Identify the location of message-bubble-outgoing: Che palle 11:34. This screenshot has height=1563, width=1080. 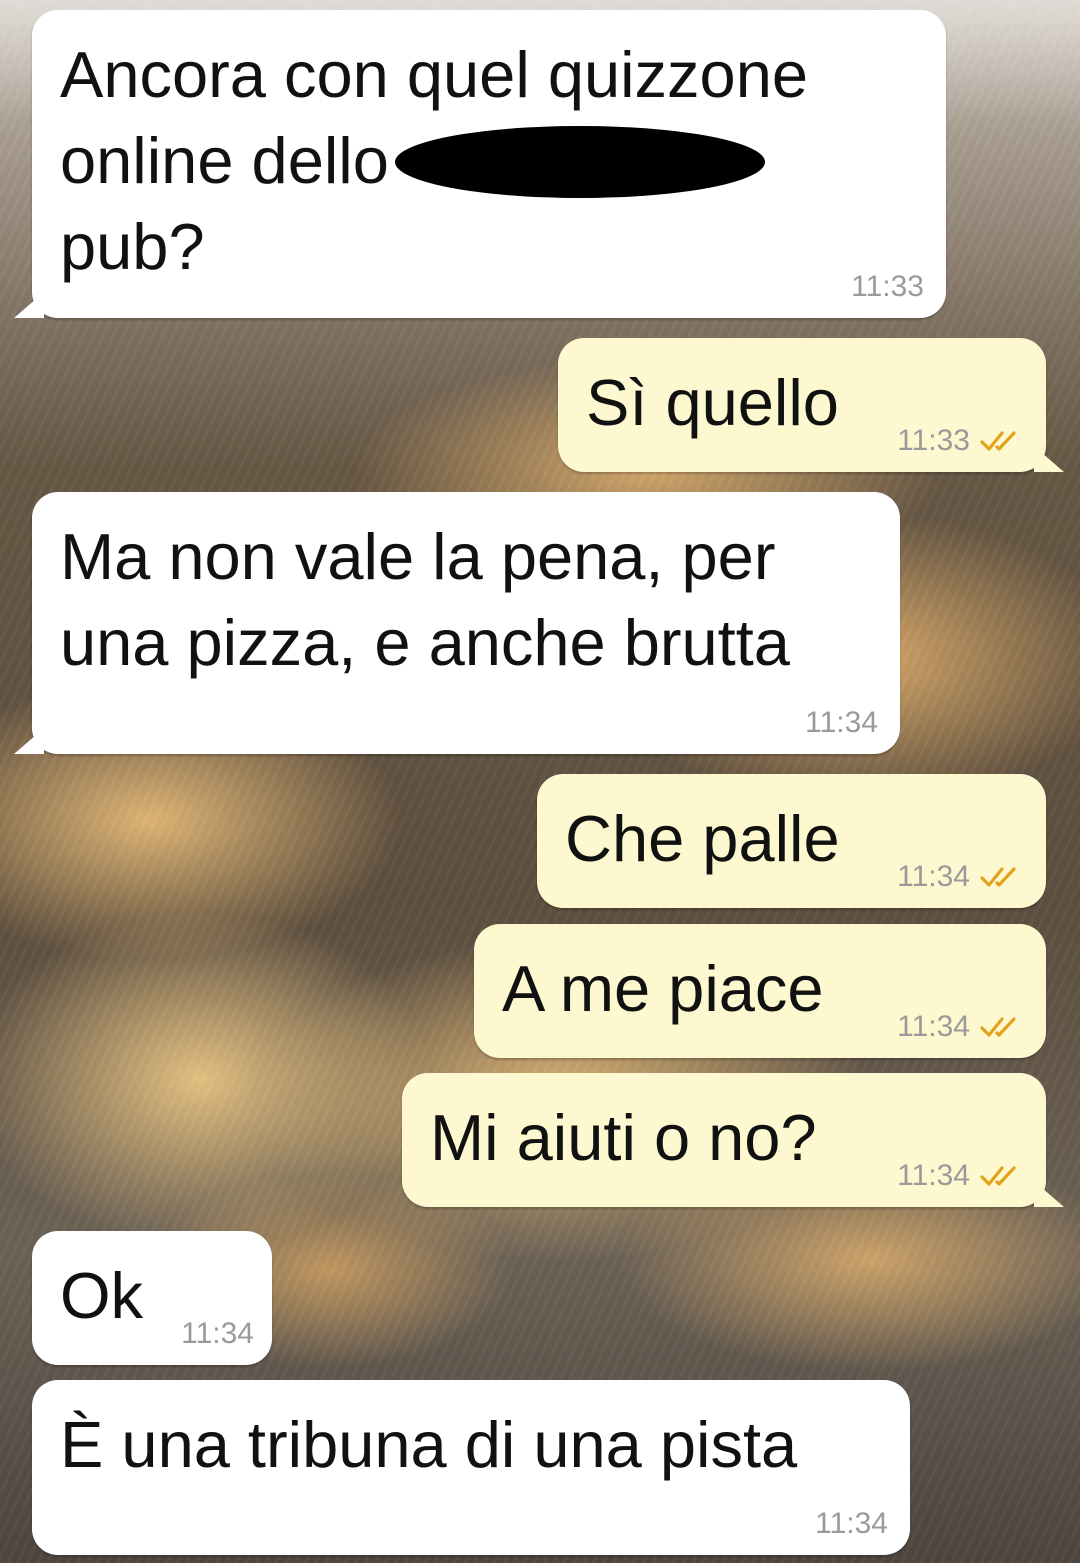
(791, 841).